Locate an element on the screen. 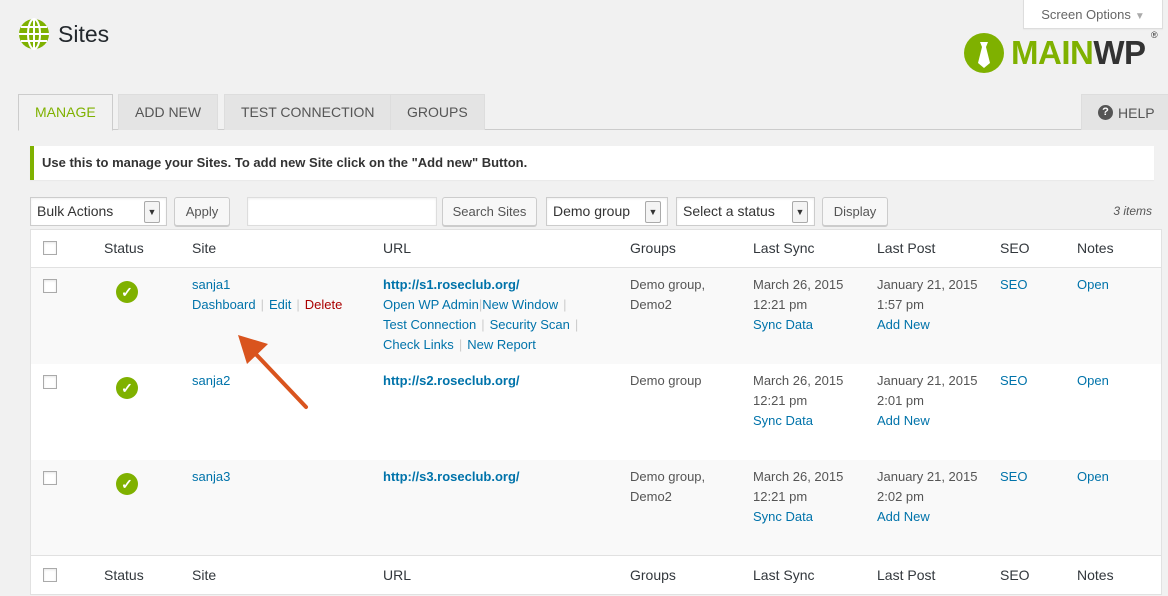 The image size is (1168, 596). search-sites-button: Search Sites is located at coordinates (489, 211).